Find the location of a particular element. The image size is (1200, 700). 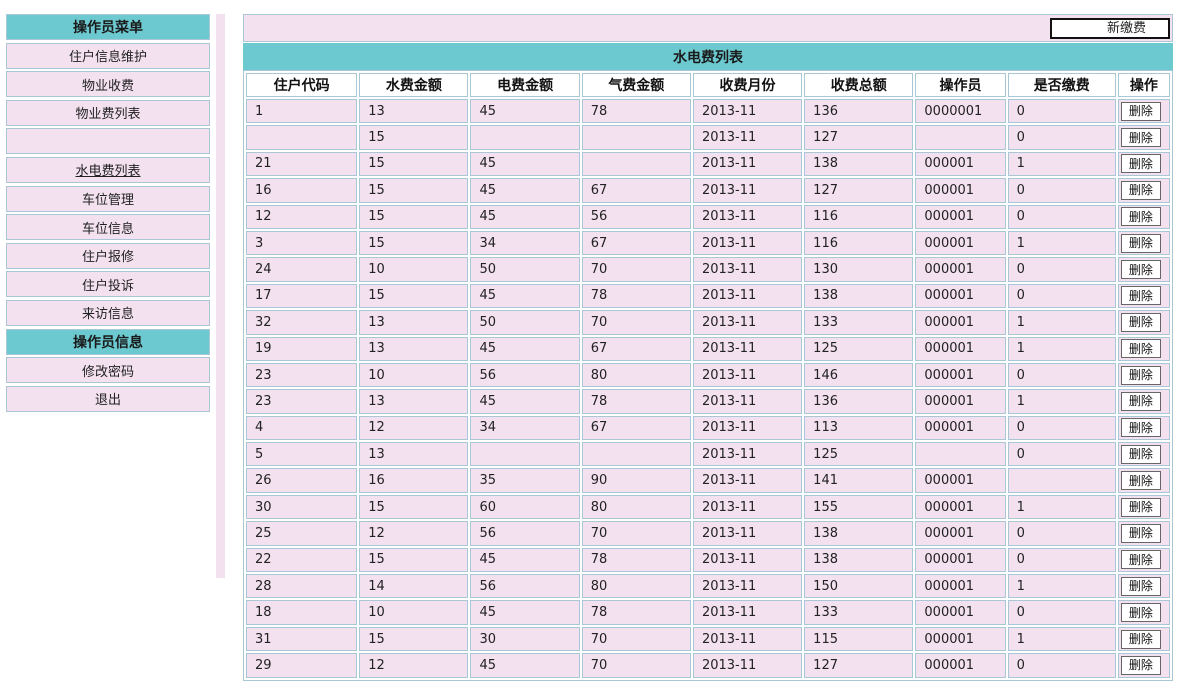

table-cell: 50 is located at coordinates (525, 269).